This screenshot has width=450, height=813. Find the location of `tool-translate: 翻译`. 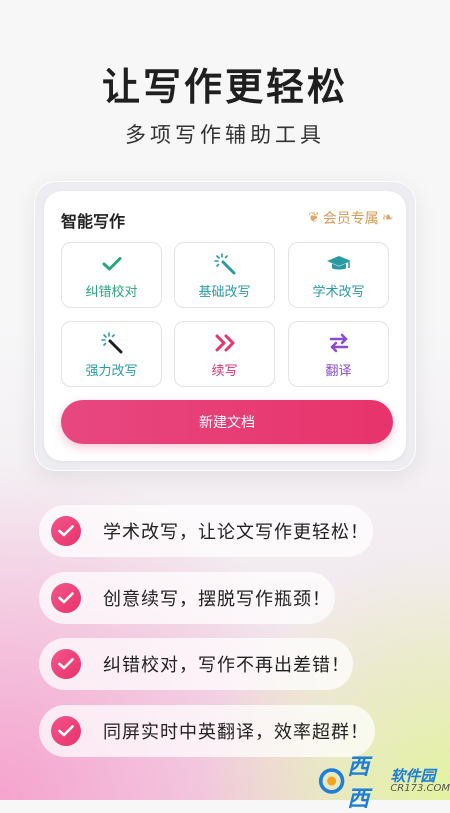

tool-translate: 翻译 is located at coordinates (338, 354).